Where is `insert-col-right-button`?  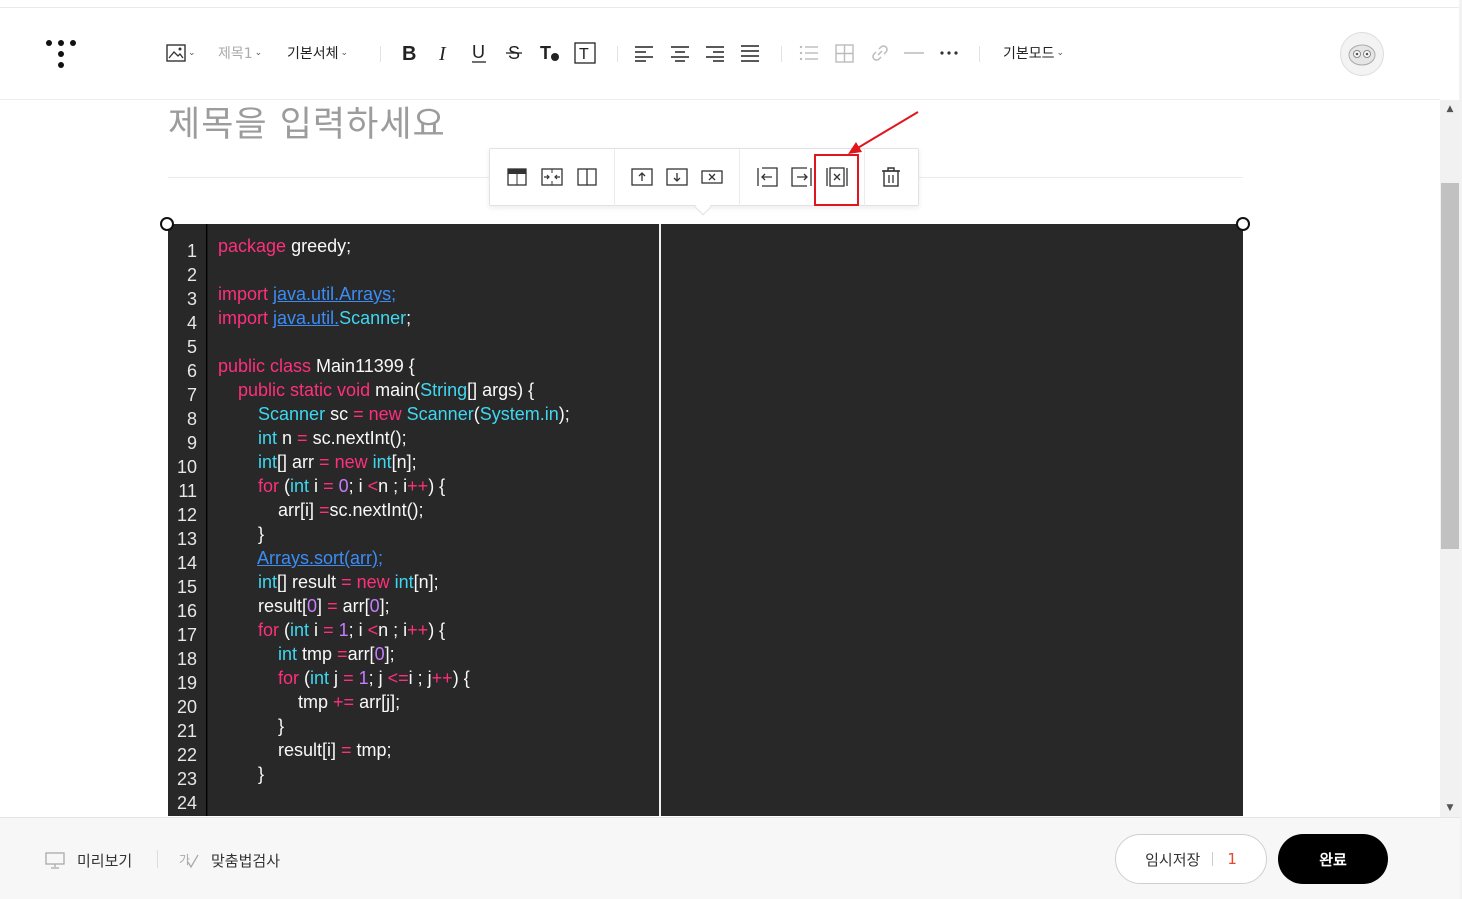 insert-col-right-button is located at coordinates (802, 177).